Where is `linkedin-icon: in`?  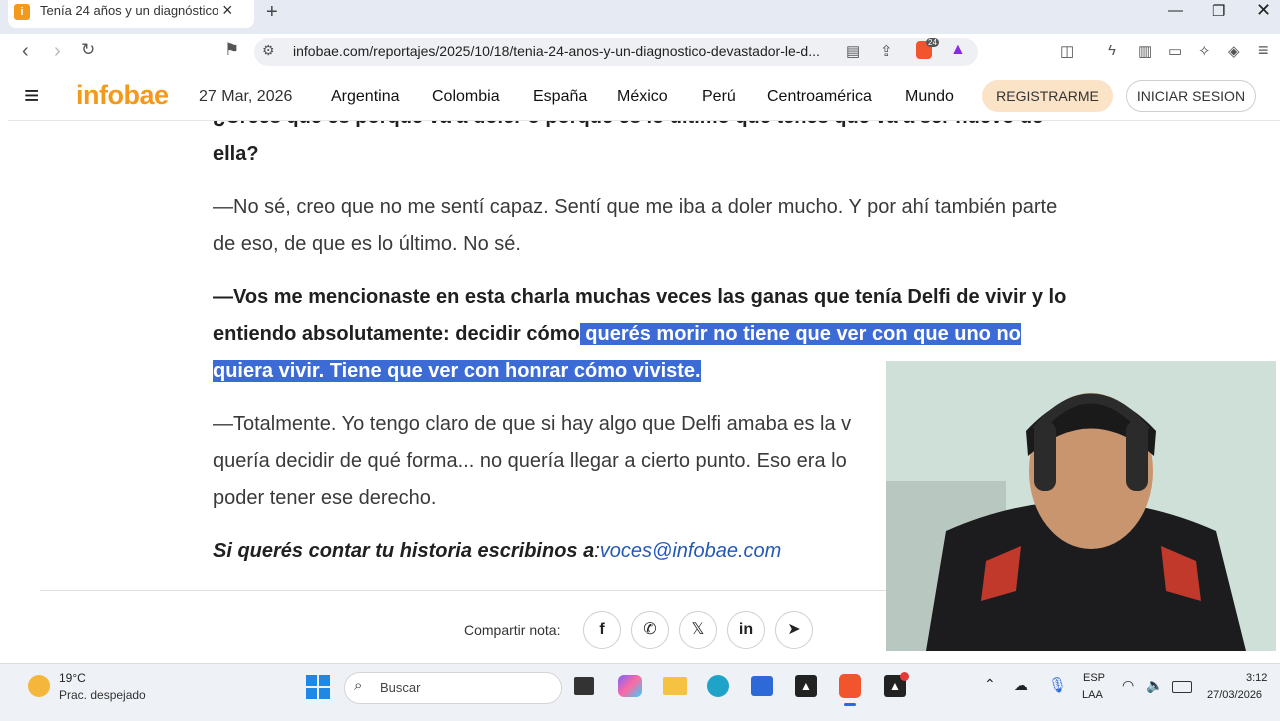 linkedin-icon: in is located at coordinates (746, 630).